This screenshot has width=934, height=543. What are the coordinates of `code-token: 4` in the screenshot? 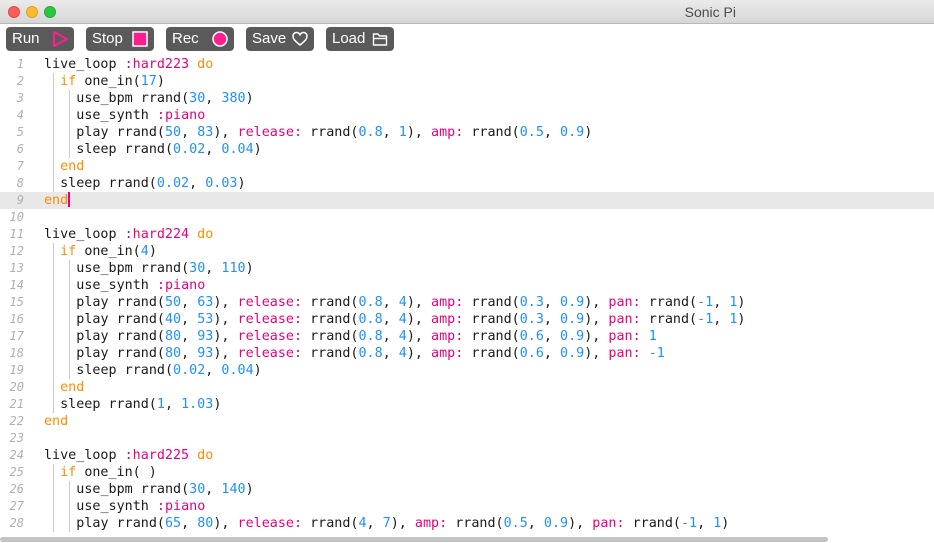 It's located at (402, 336).